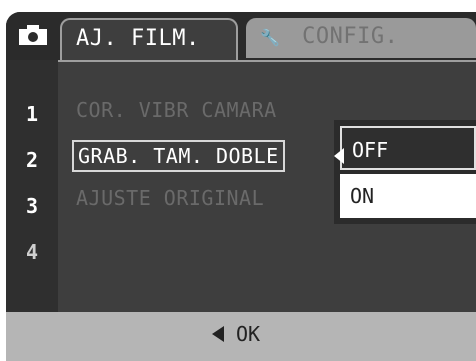 The height and width of the screenshot is (361, 476). I want to click on tab-bar: AJ. FILM. 🔧 CONFIG., so click(241, 36).